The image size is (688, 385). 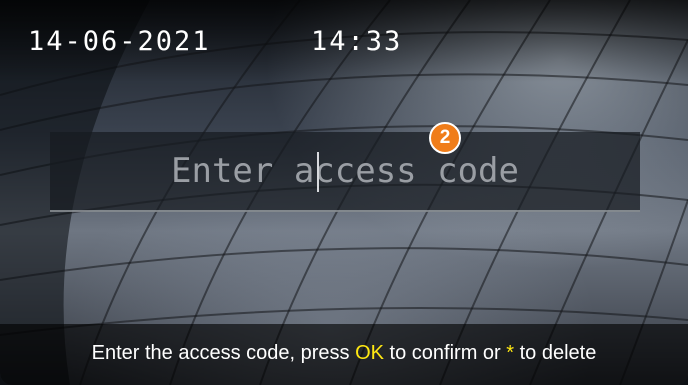 What do you see at coordinates (445, 138) in the screenshot?
I see `callout-marker: 2` at bounding box center [445, 138].